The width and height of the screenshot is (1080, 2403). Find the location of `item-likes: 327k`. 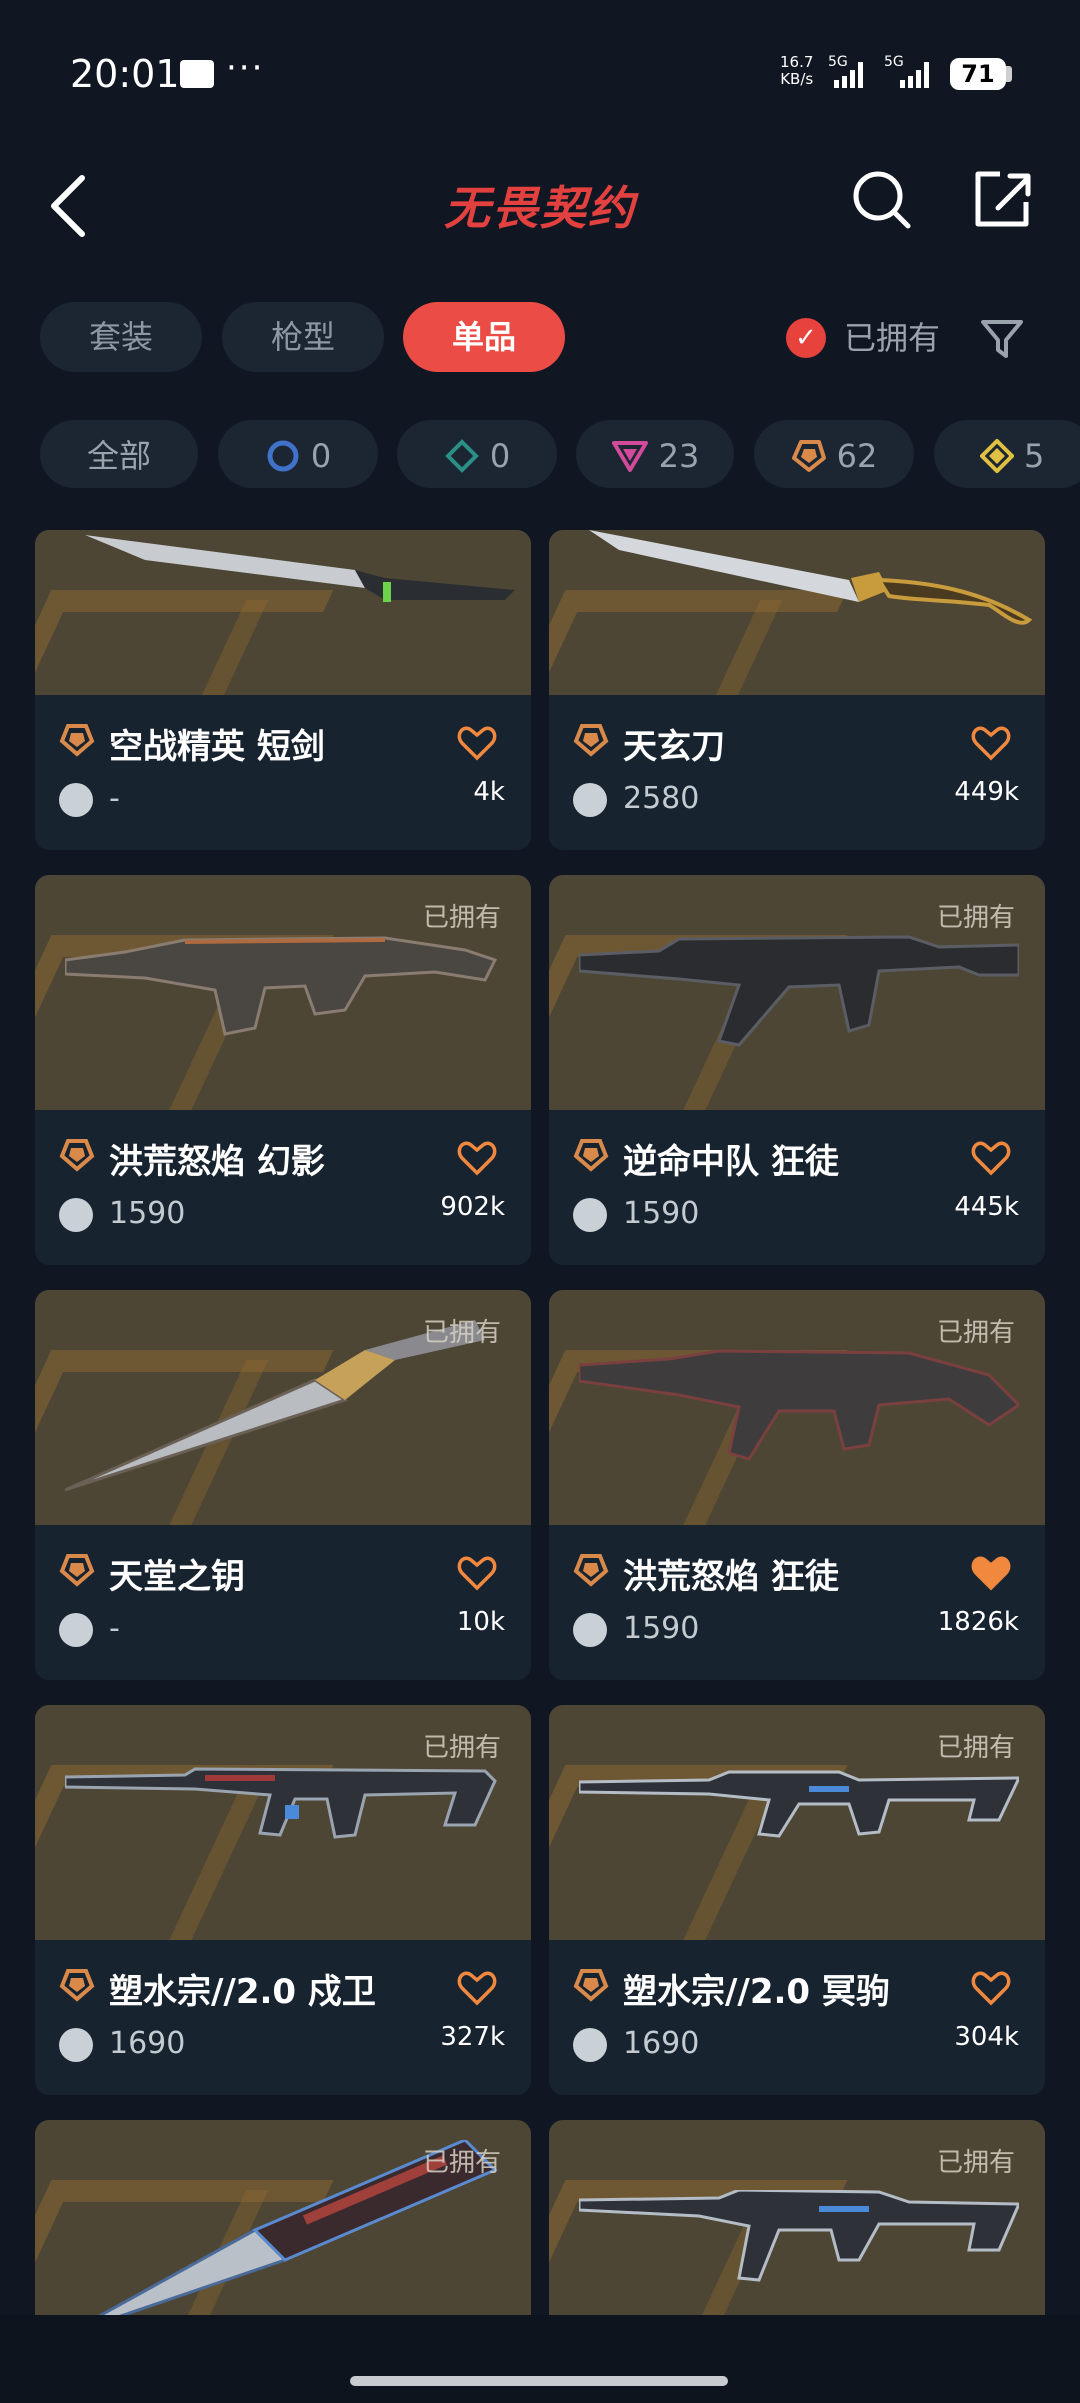

item-likes: 327k is located at coordinates (472, 2037).